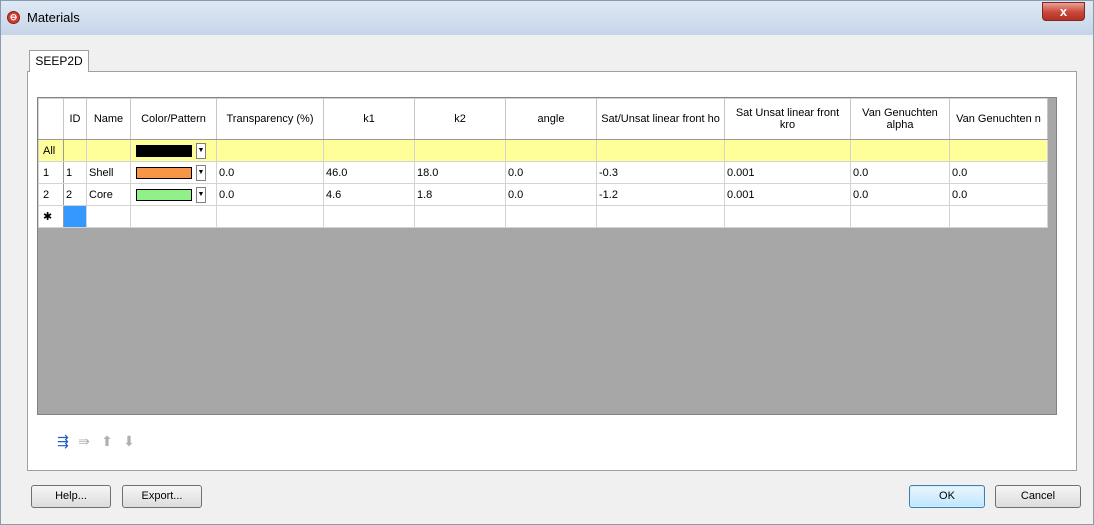 This screenshot has width=1094, height=525. I want to click on app-icon: ⊖, so click(13, 17).